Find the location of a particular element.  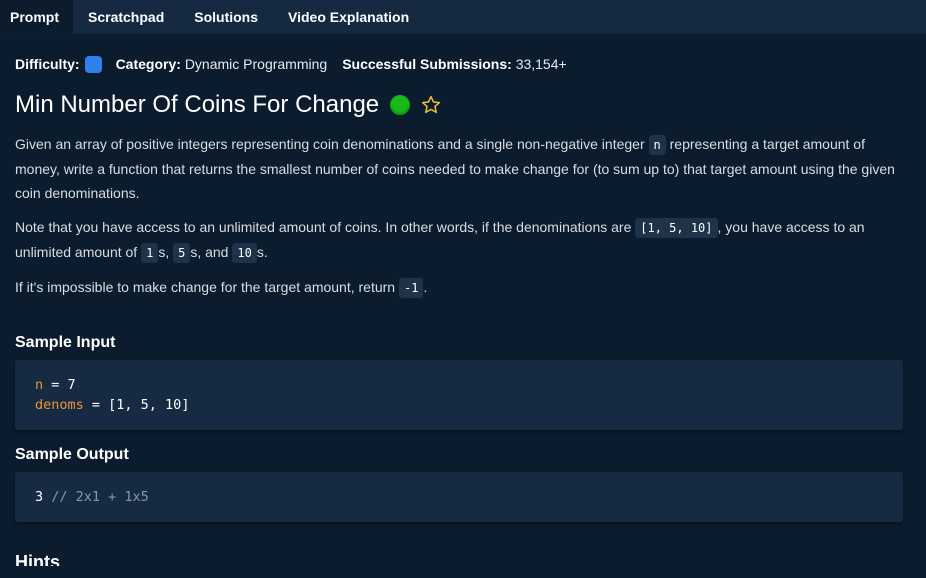

inline-code: [1, 5, 10] is located at coordinates (676, 228).